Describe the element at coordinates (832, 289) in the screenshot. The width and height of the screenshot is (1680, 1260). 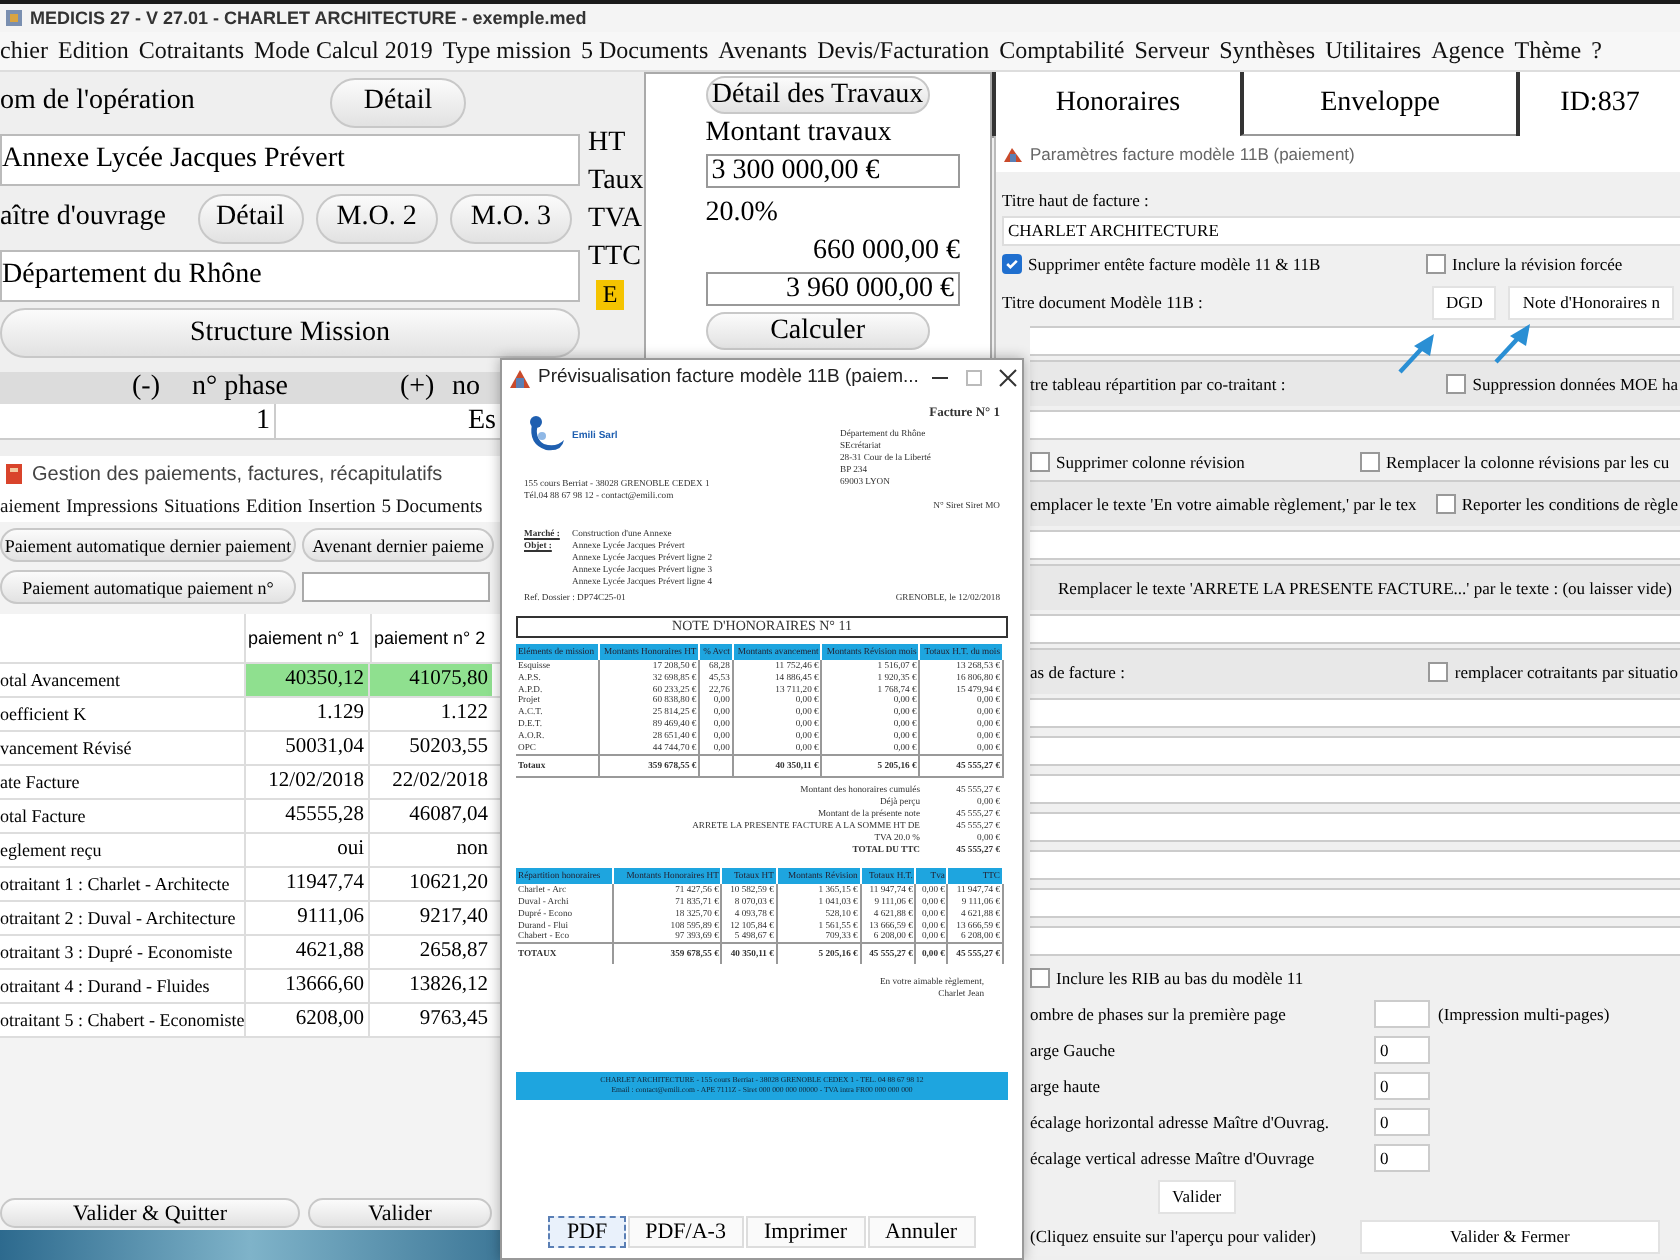
I see `total-field: 3 960 000,00 €` at that location.